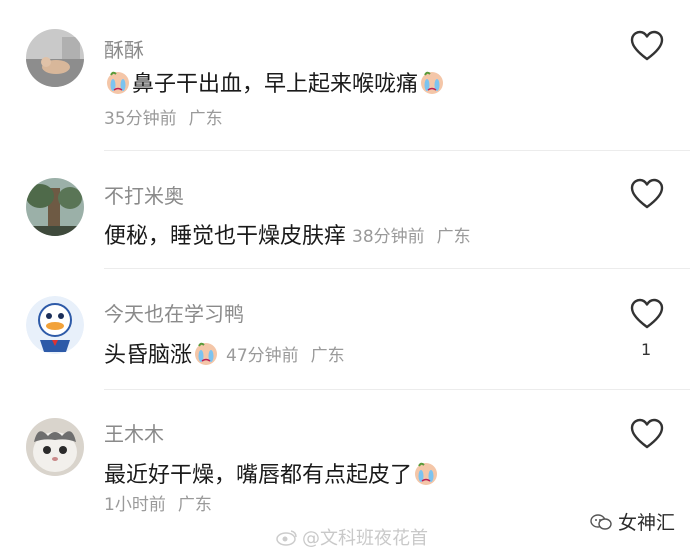 This screenshot has width=690, height=552. I want to click on weibo-logo-icon, so click(286, 538).